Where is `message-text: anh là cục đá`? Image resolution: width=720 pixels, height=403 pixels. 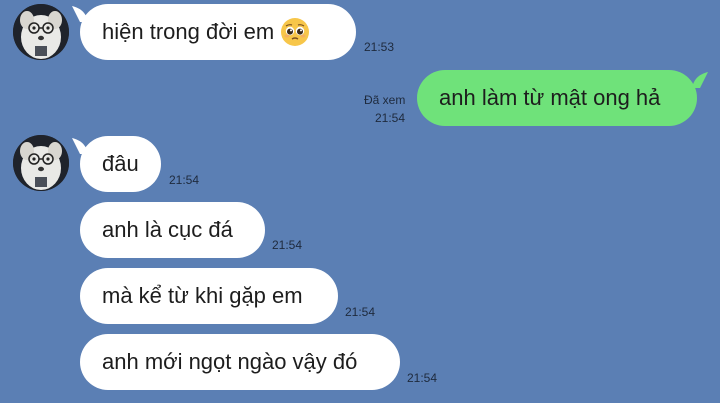
message-text: anh là cục đá is located at coordinates (167, 229).